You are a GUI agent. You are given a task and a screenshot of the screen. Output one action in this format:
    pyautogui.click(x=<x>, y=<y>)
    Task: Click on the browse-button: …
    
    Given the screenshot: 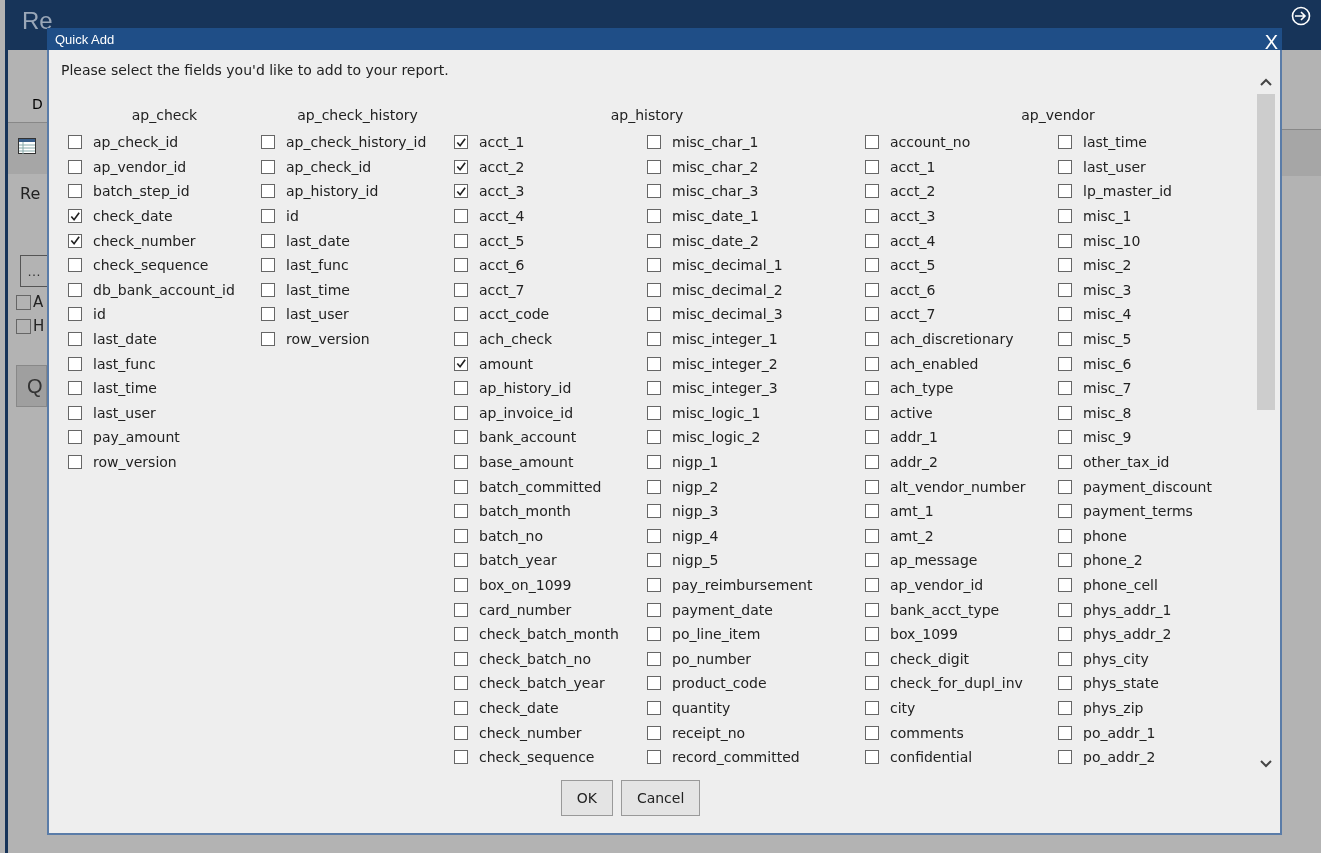 What is the action you would take?
    pyautogui.click(x=35, y=271)
    